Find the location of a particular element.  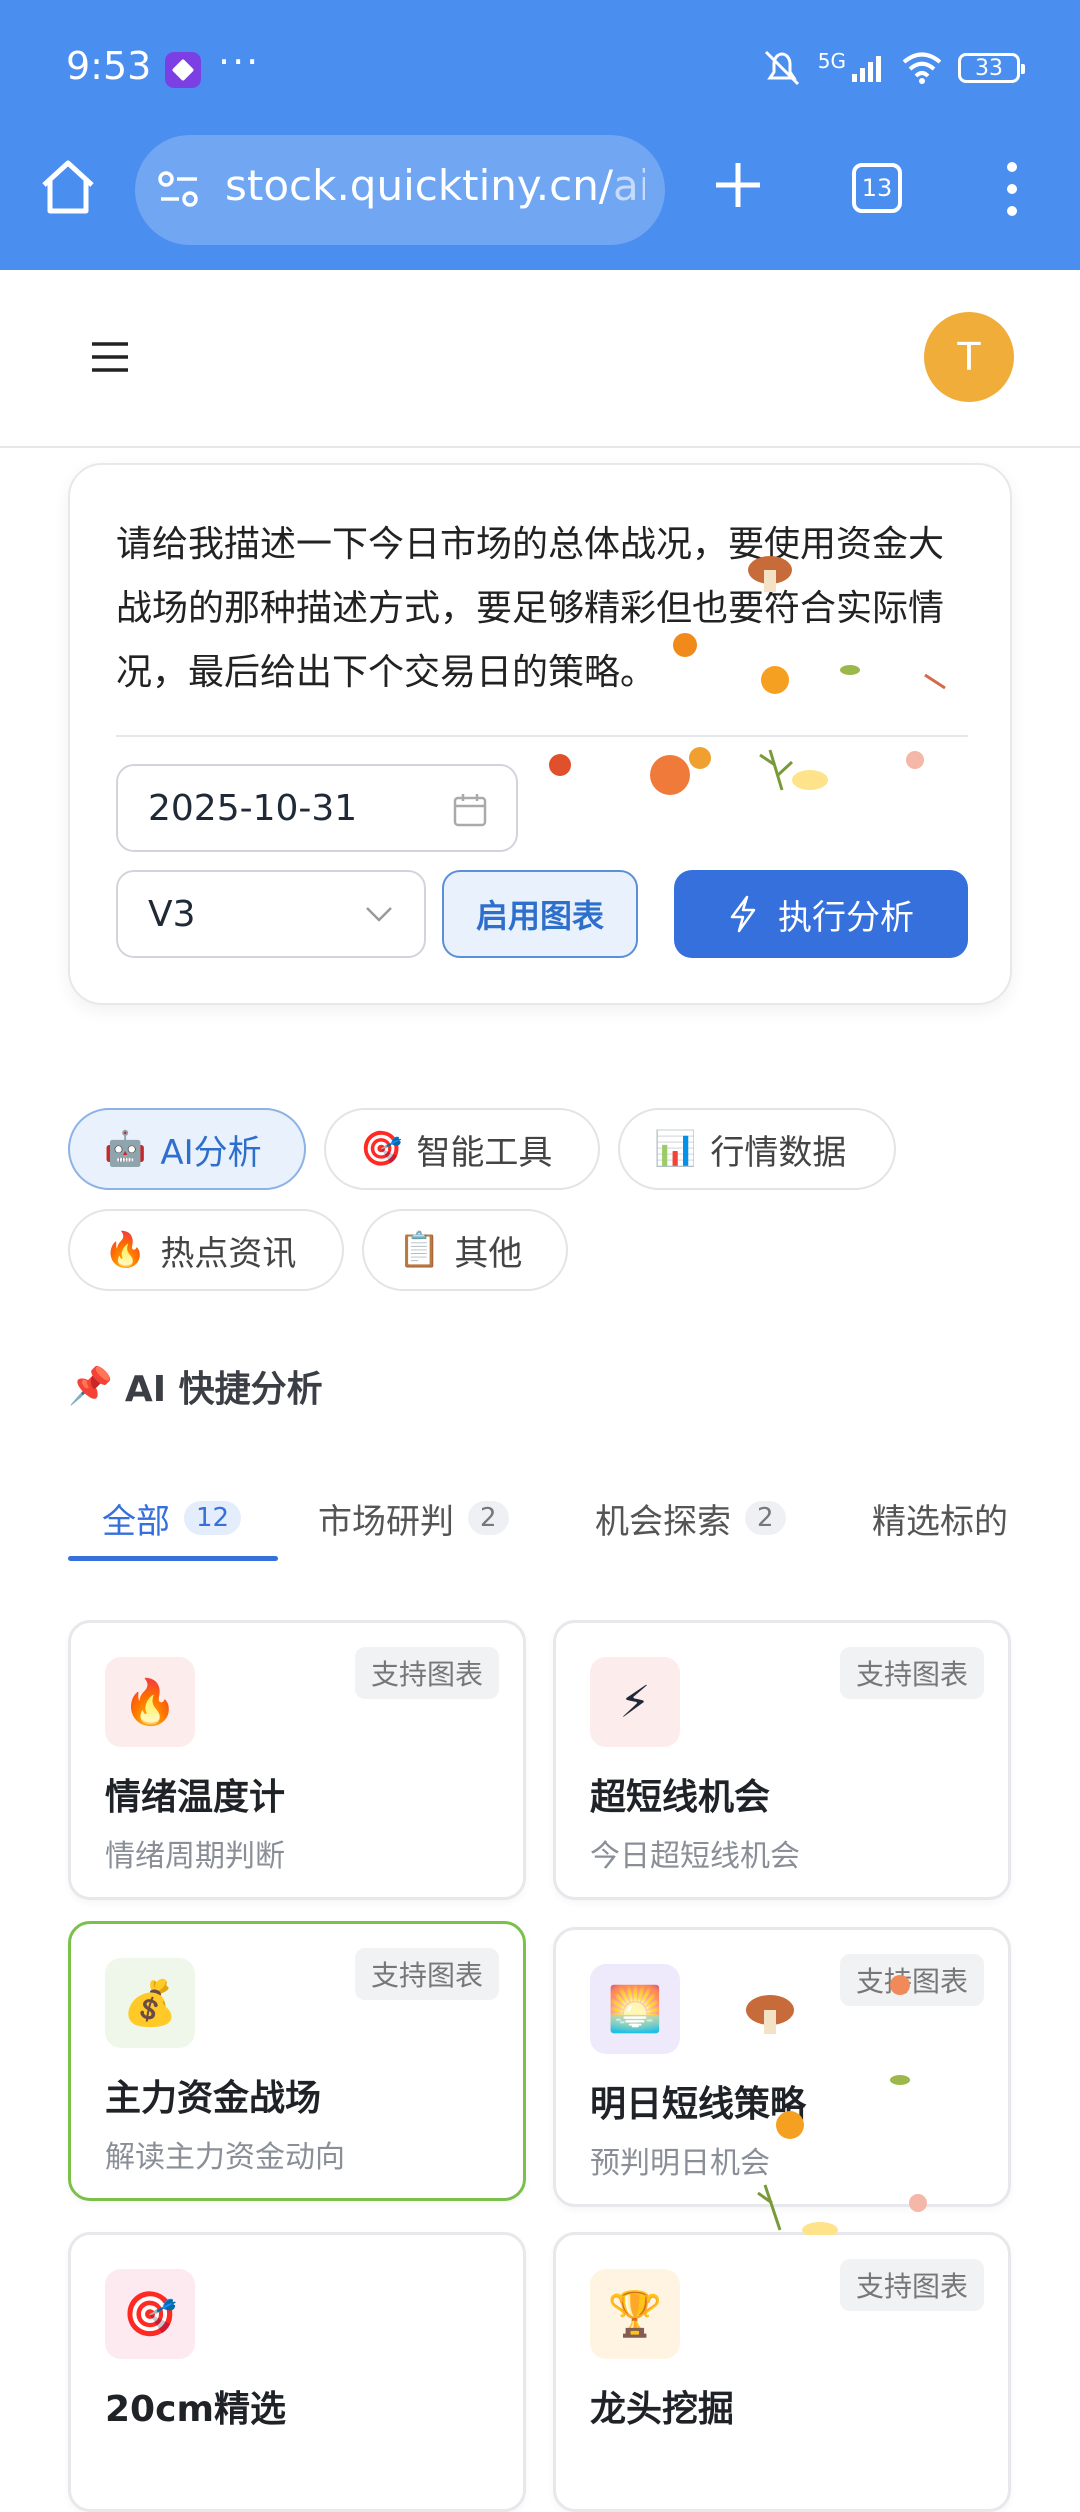

network-type: 5G is located at coordinates (831, 61).